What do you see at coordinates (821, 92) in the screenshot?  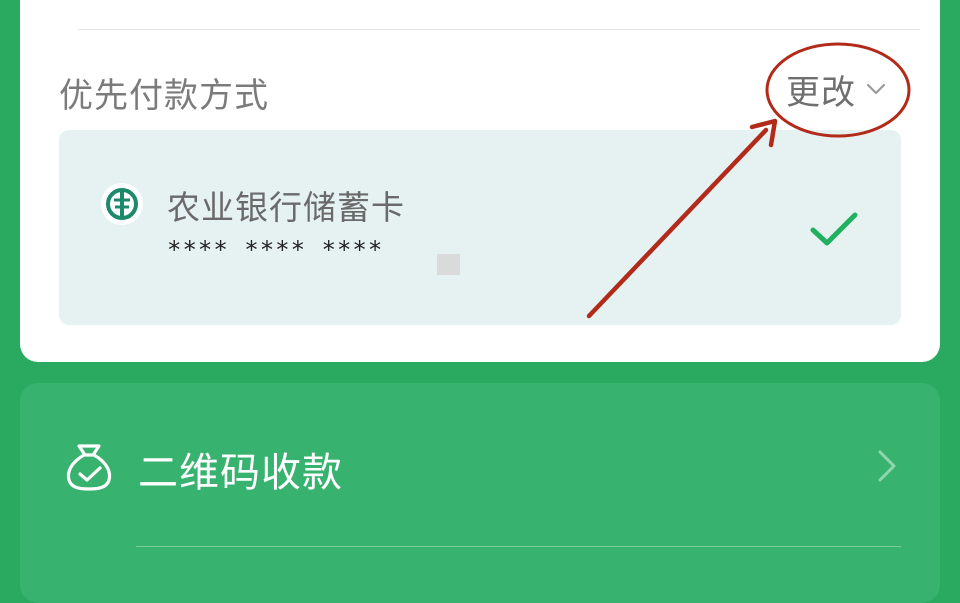 I see `change-label: 更改` at bounding box center [821, 92].